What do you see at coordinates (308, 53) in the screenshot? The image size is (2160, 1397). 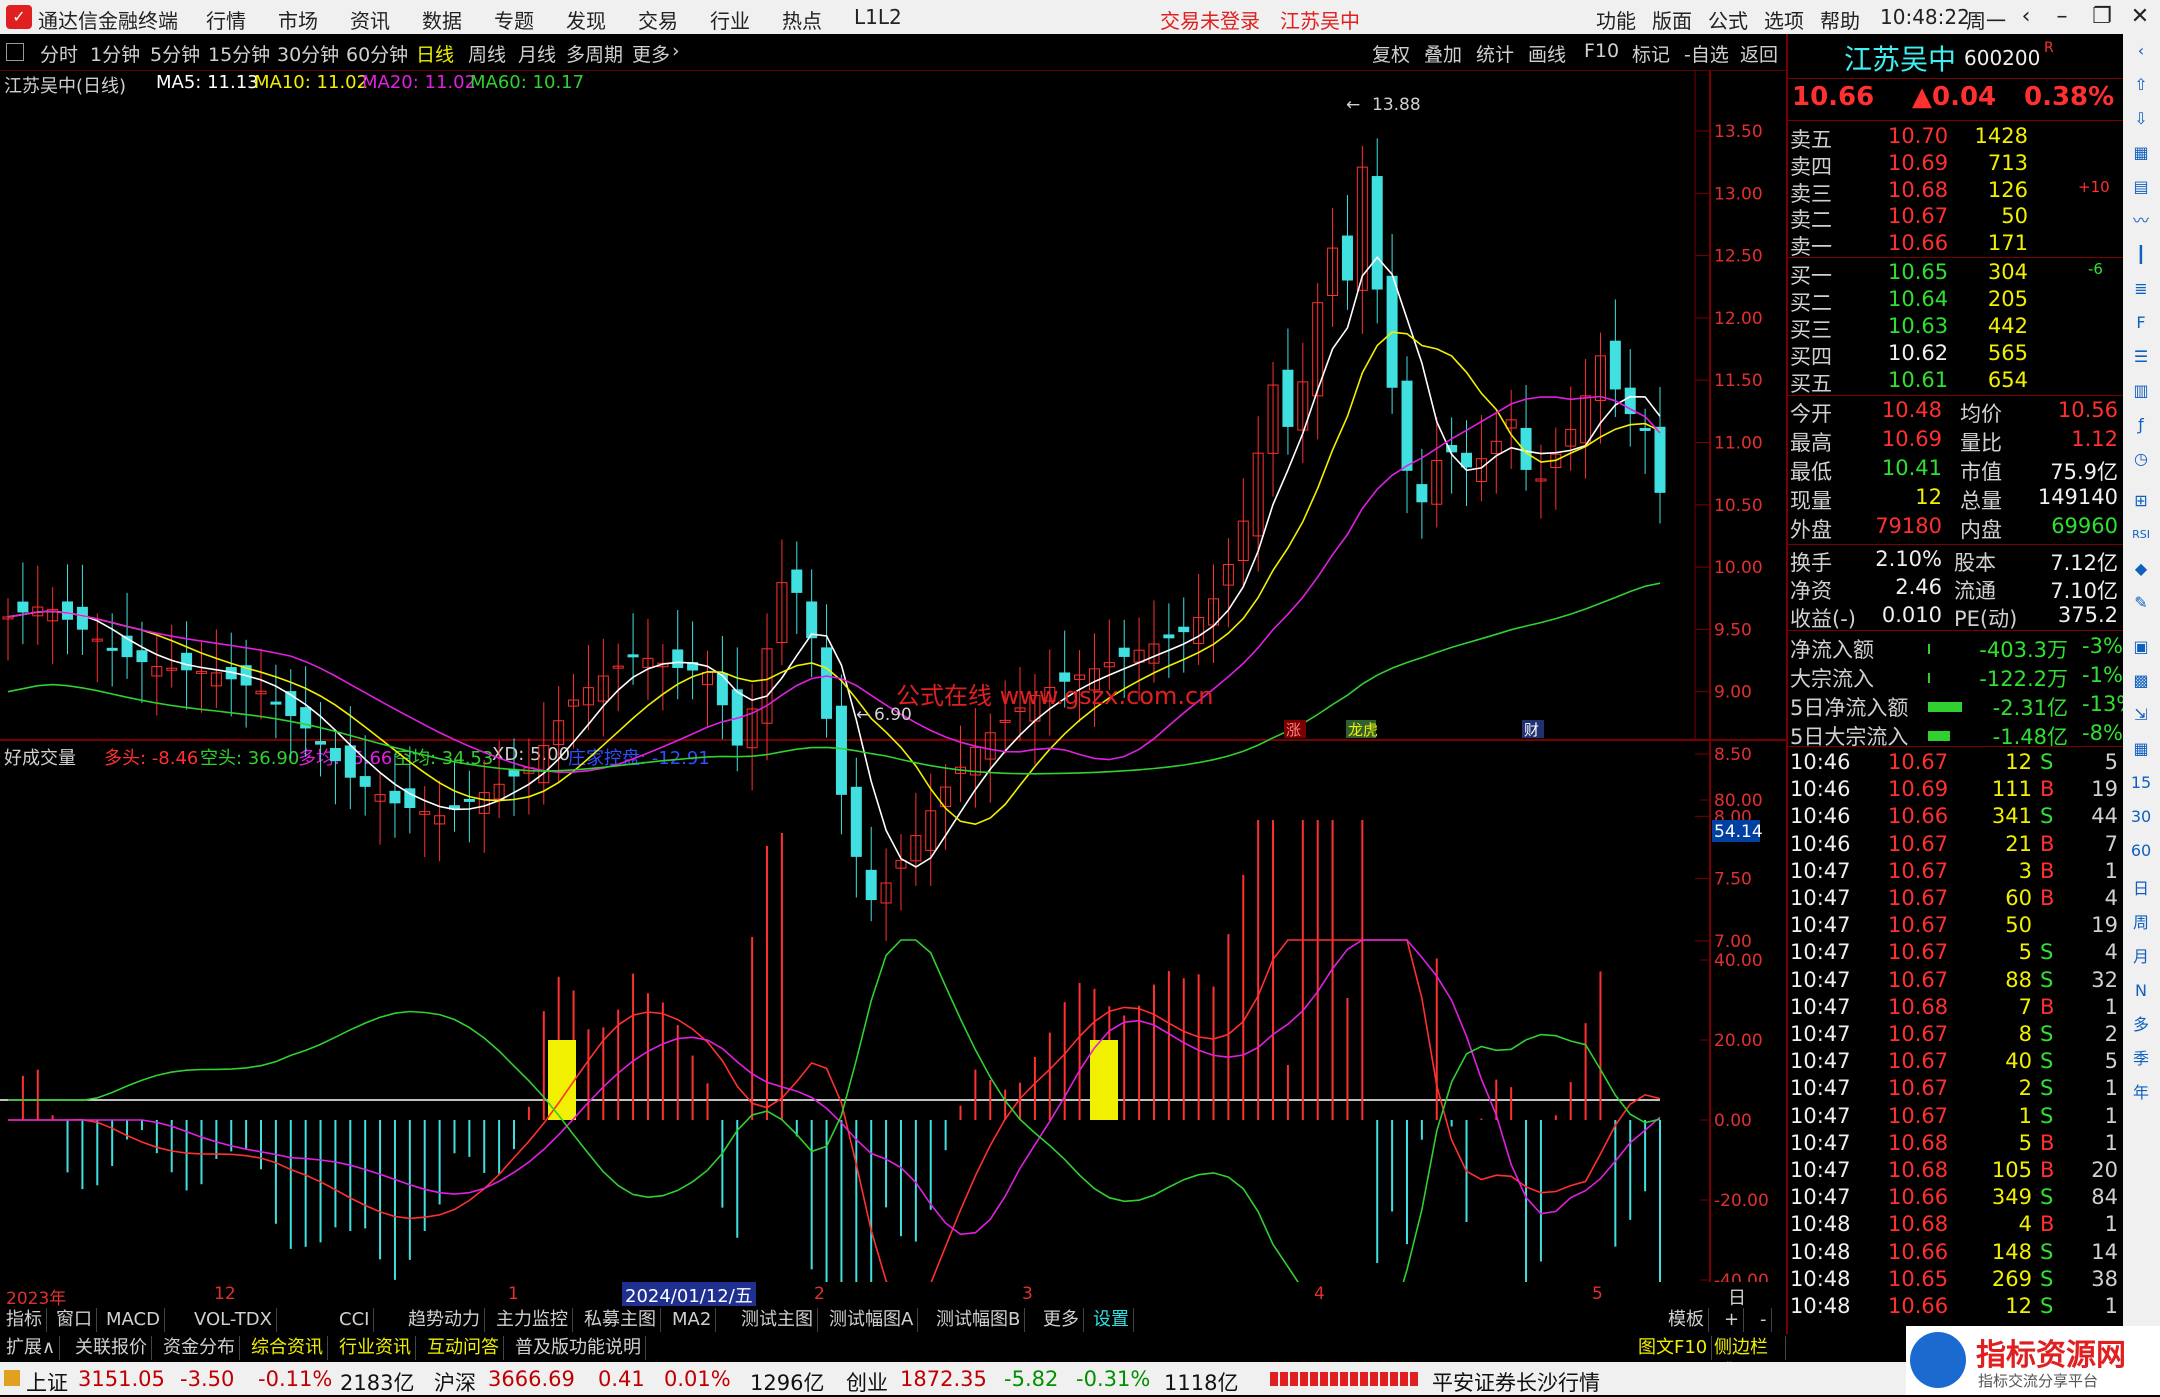 I see `period-30min: 30分钟` at bounding box center [308, 53].